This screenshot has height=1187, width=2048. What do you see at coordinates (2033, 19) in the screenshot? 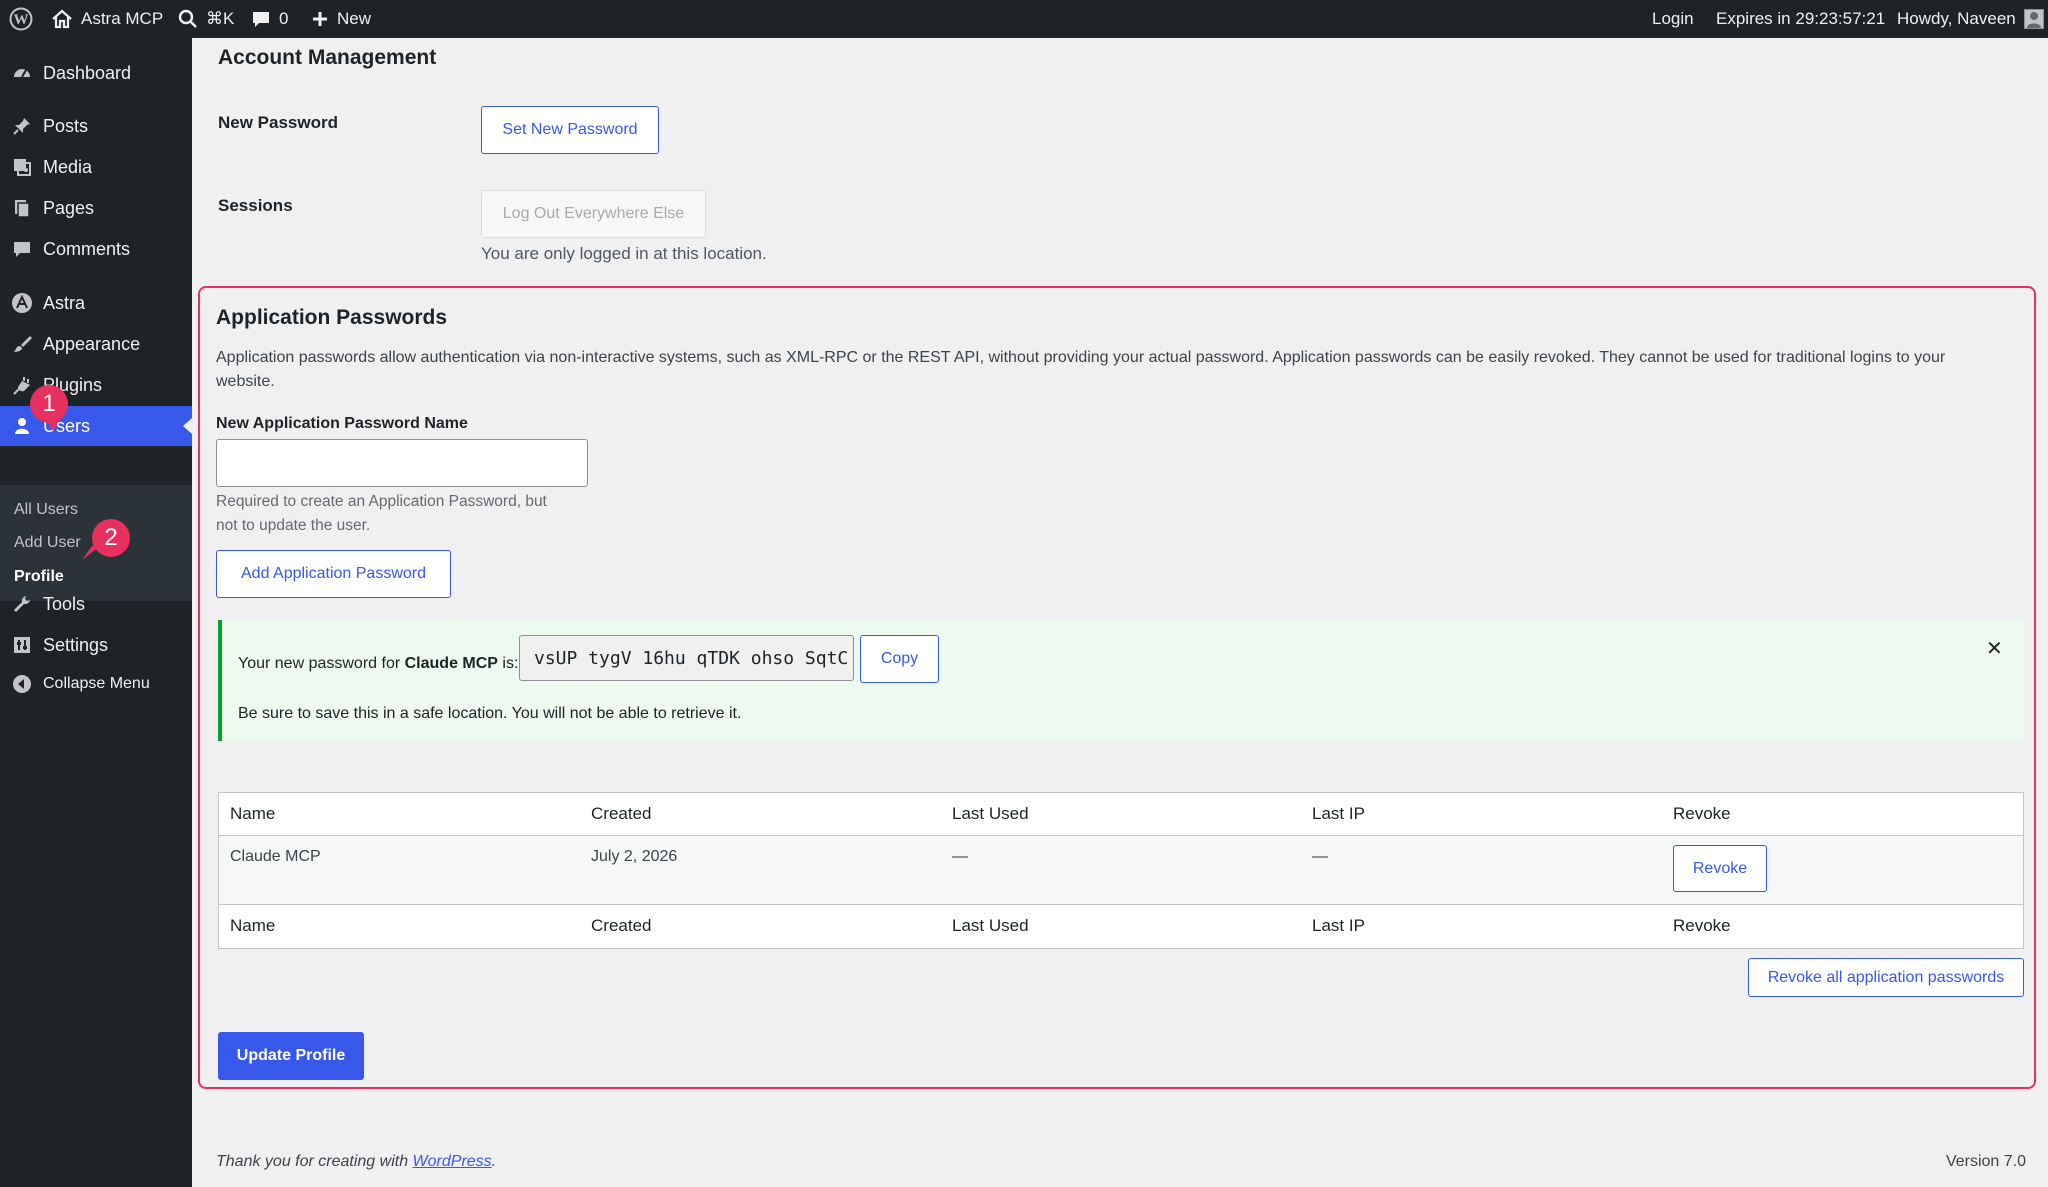
I see `avatar` at bounding box center [2033, 19].